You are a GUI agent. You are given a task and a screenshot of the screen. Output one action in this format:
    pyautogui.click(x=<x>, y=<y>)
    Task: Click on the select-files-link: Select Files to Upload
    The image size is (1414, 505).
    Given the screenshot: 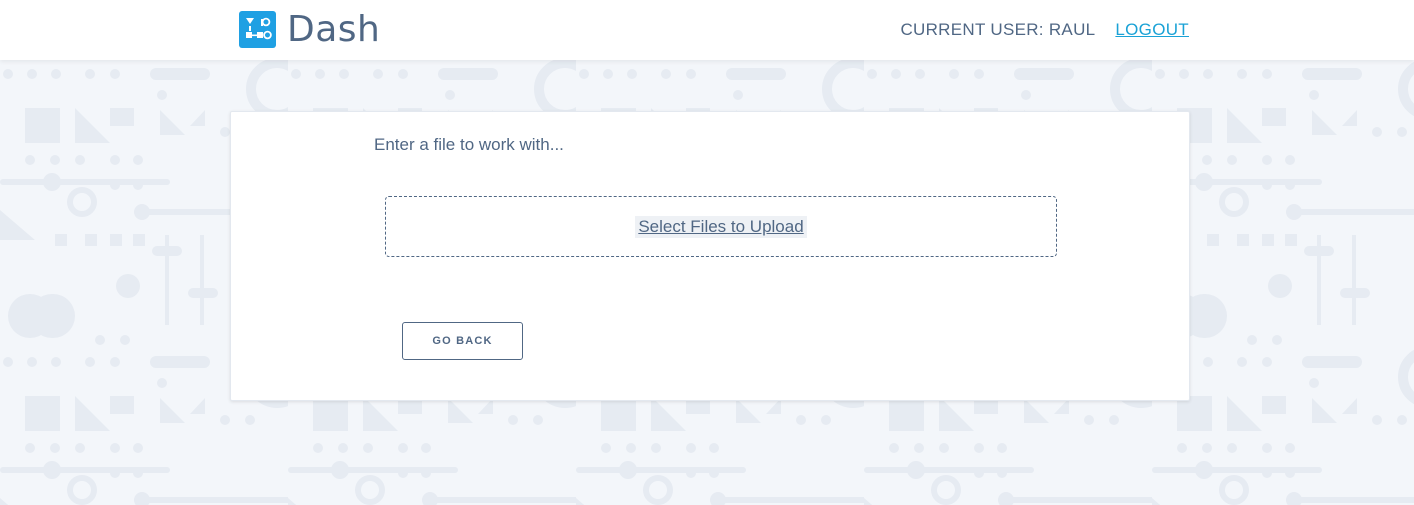 What is the action you would take?
    pyautogui.click(x=721, y=226)
    